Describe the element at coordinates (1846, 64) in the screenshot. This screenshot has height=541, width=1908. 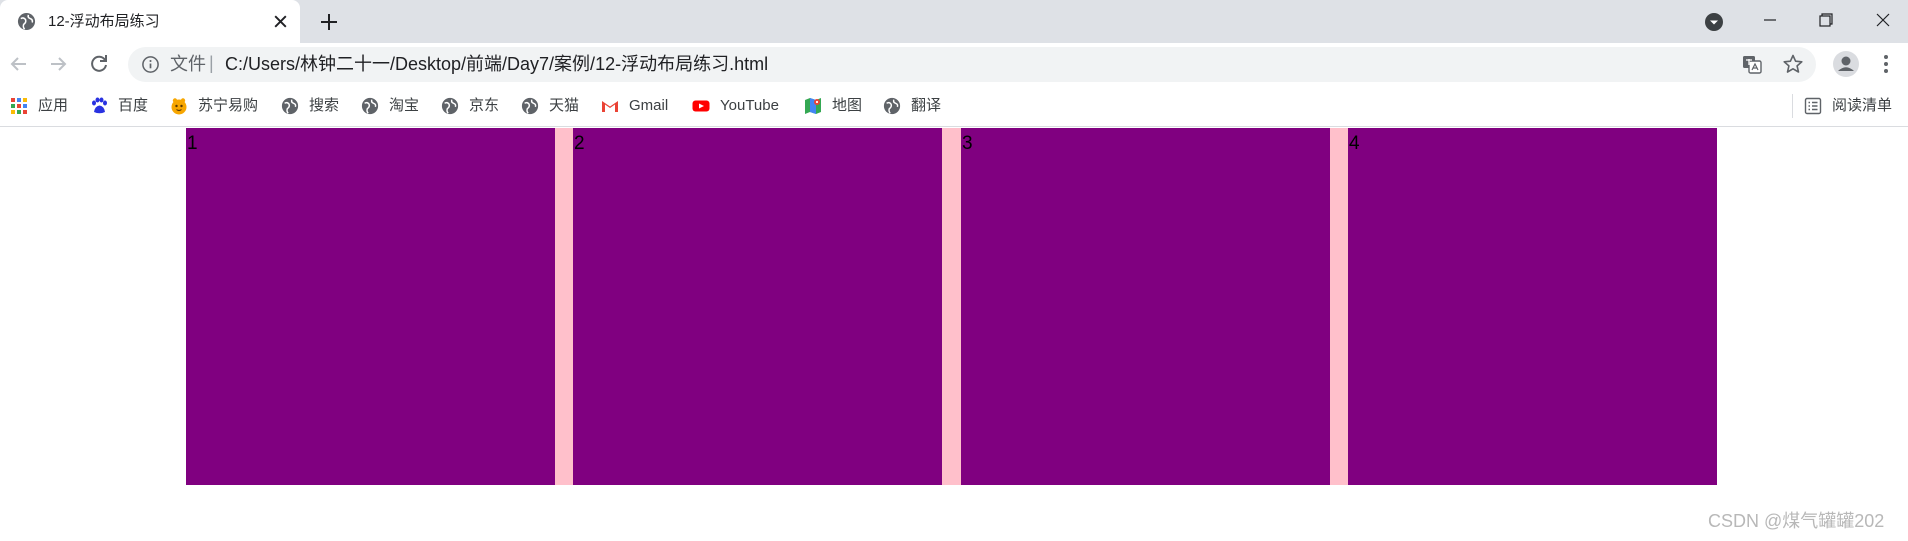
I see `profile-avatar-icon` at that location.